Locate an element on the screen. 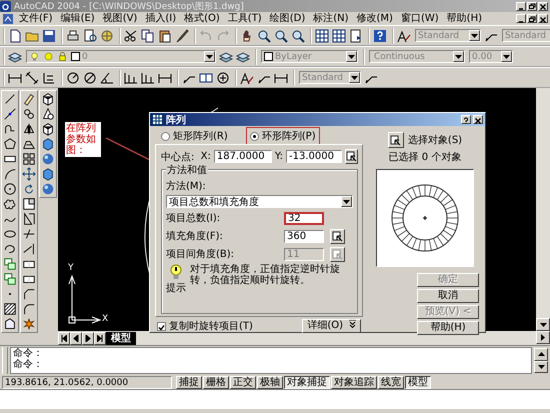  chamfer-icon is located at coordinates (29, 294).